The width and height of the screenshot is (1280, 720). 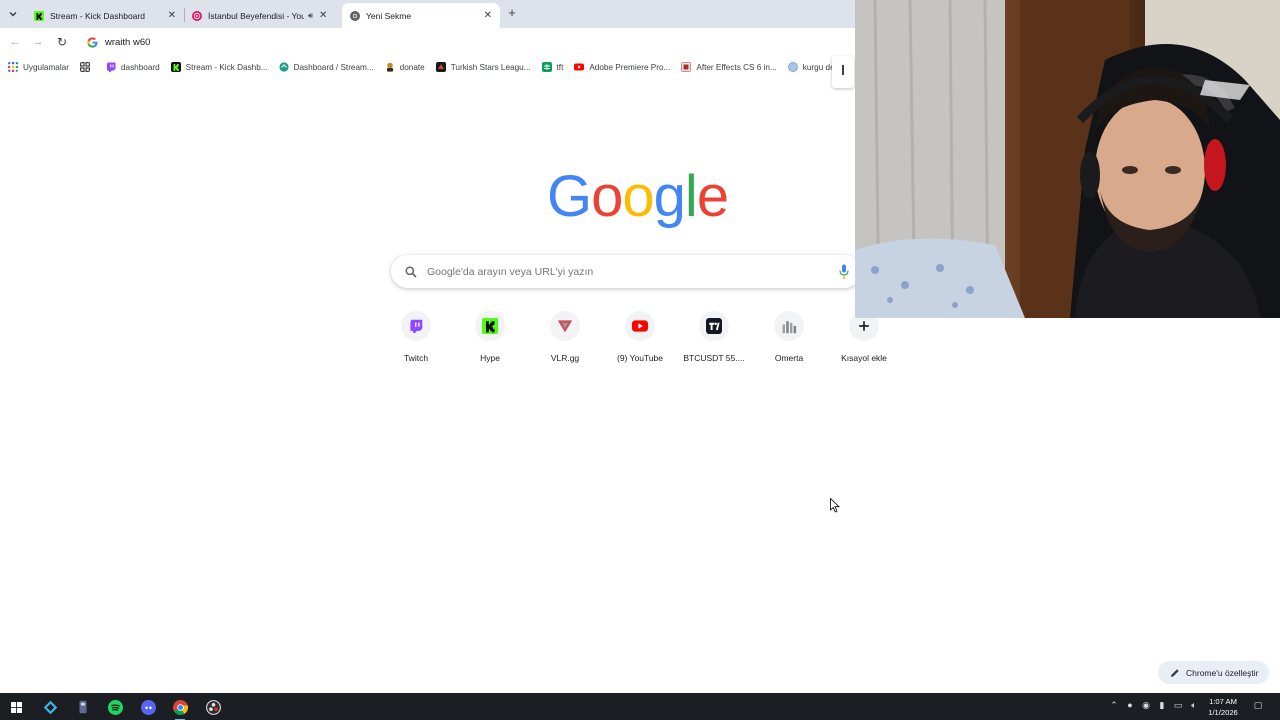 I want to click on grid-icon, so click(x=84, y=67).